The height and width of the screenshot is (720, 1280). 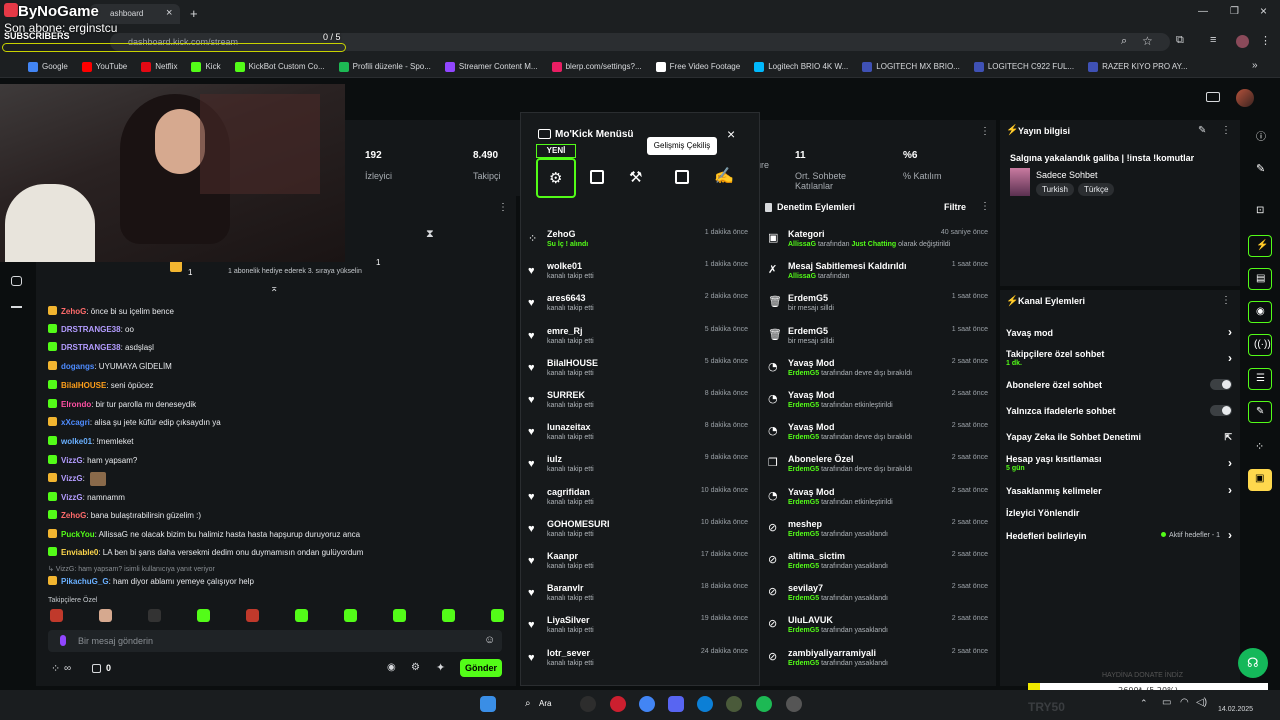 I want to click on user-avatar, so click(x=1245, y=98).